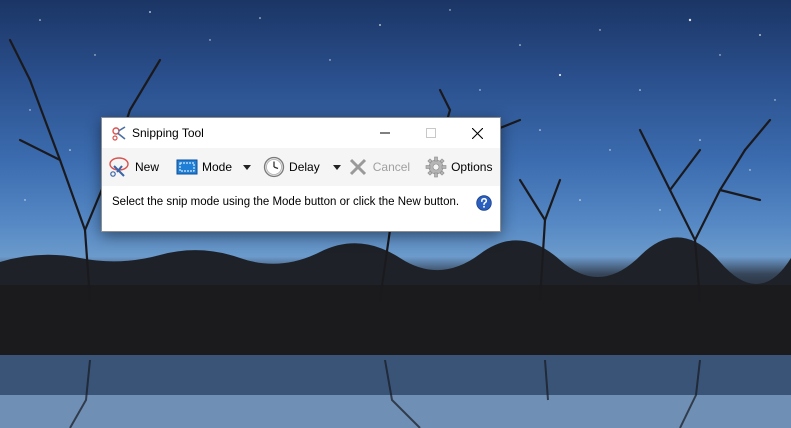 The width and height of the screenshot is (791, 428). What do you see at coordinates (484, 203) in the screenshot?
I see `help-icon` at bounding box center [484, 203].